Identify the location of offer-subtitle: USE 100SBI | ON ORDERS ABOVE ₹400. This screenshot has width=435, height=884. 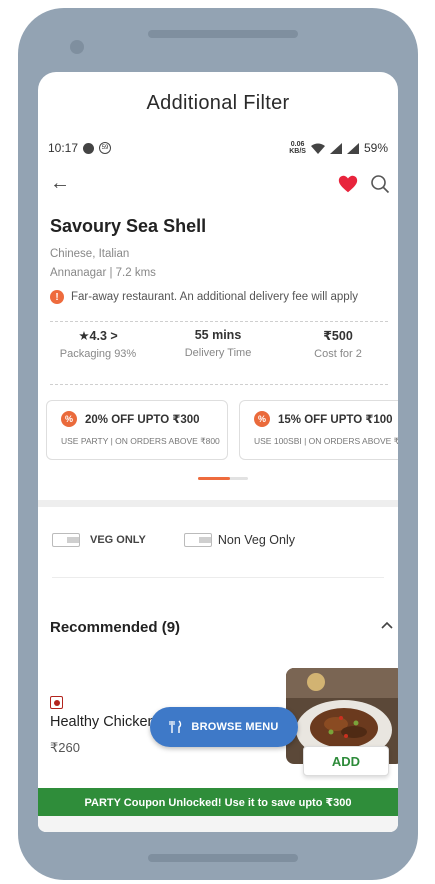
(326, 441).